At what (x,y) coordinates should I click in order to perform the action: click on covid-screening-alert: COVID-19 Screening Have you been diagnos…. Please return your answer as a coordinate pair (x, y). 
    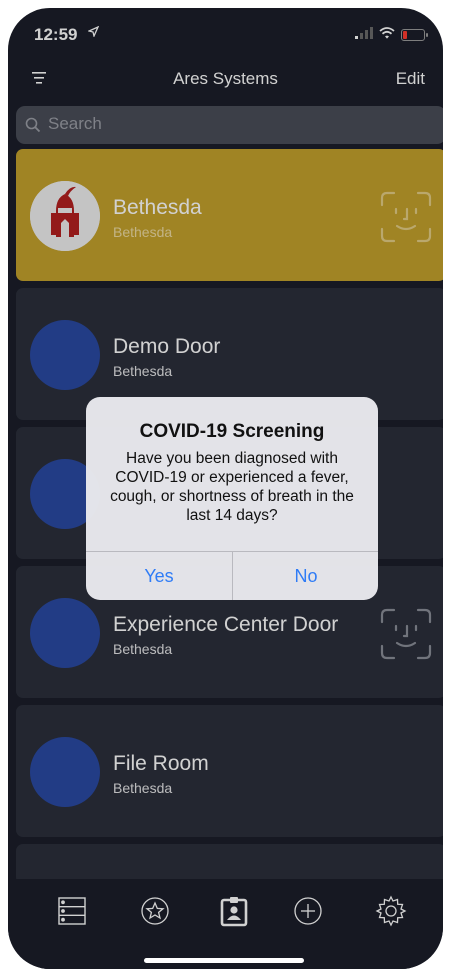
    Looking at the image, I should click on (232, 498).